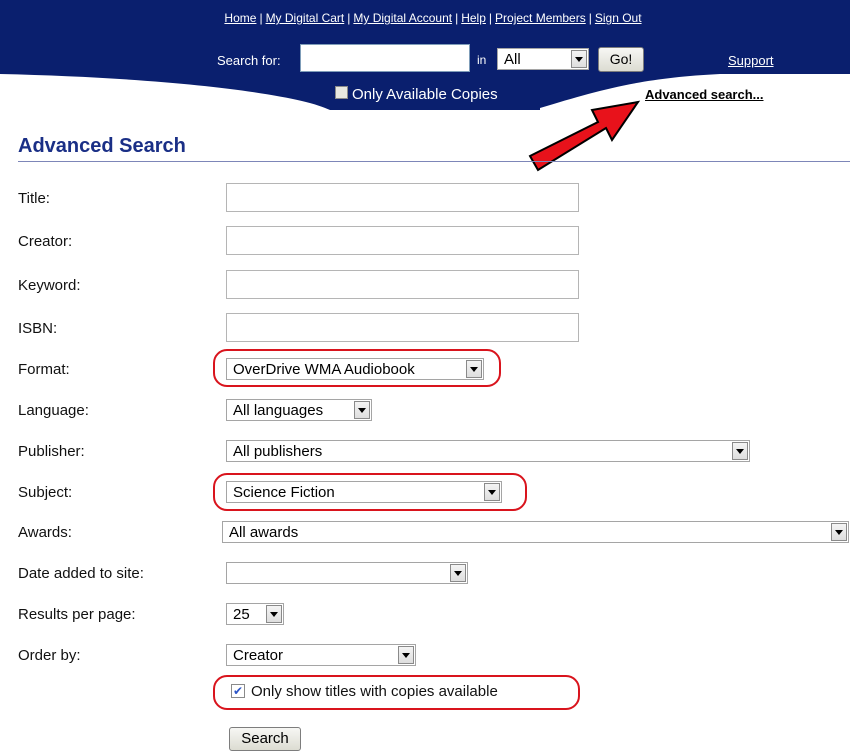 The width and height of the screenshot is (850, 753). What do you see at coordinates (278, 410) in the screenshot?
I see `language-value: All languages` at bounding box center [278, 410].